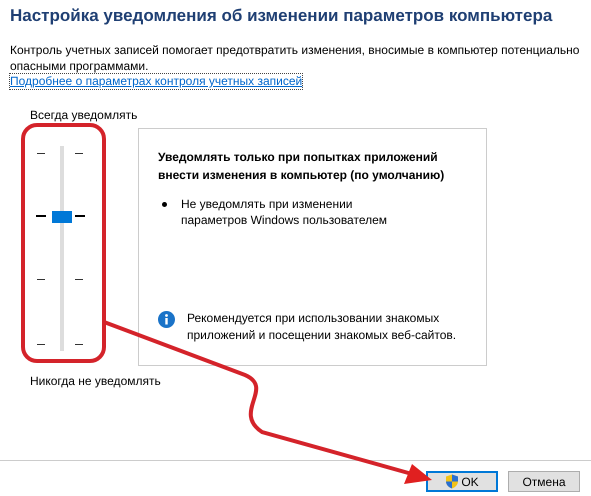 Image resolution: width=591 pixels, height=496 pixels. I want to click on slider-thumb, so click(62, 216).